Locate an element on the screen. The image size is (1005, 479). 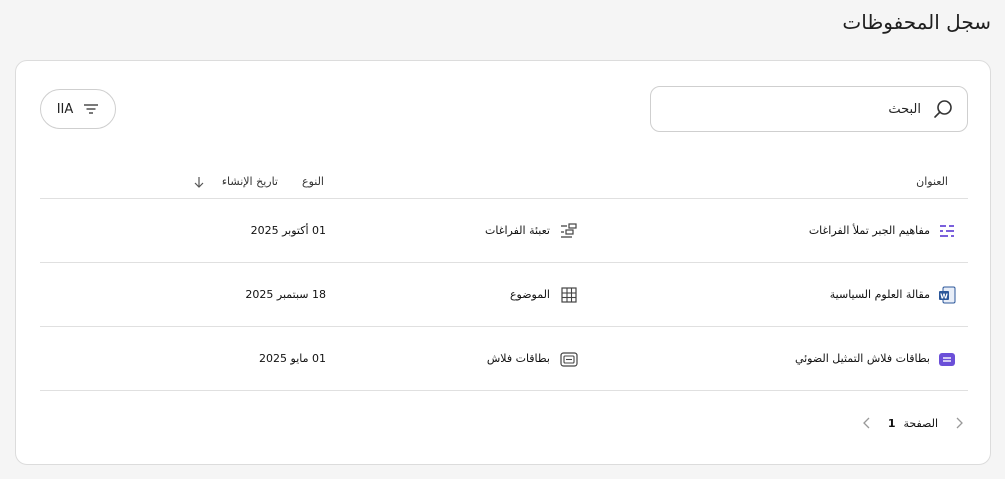
row-title-cell: بطاقات فلاش التمثيل الضوئي is located at coordinates (875, 358).